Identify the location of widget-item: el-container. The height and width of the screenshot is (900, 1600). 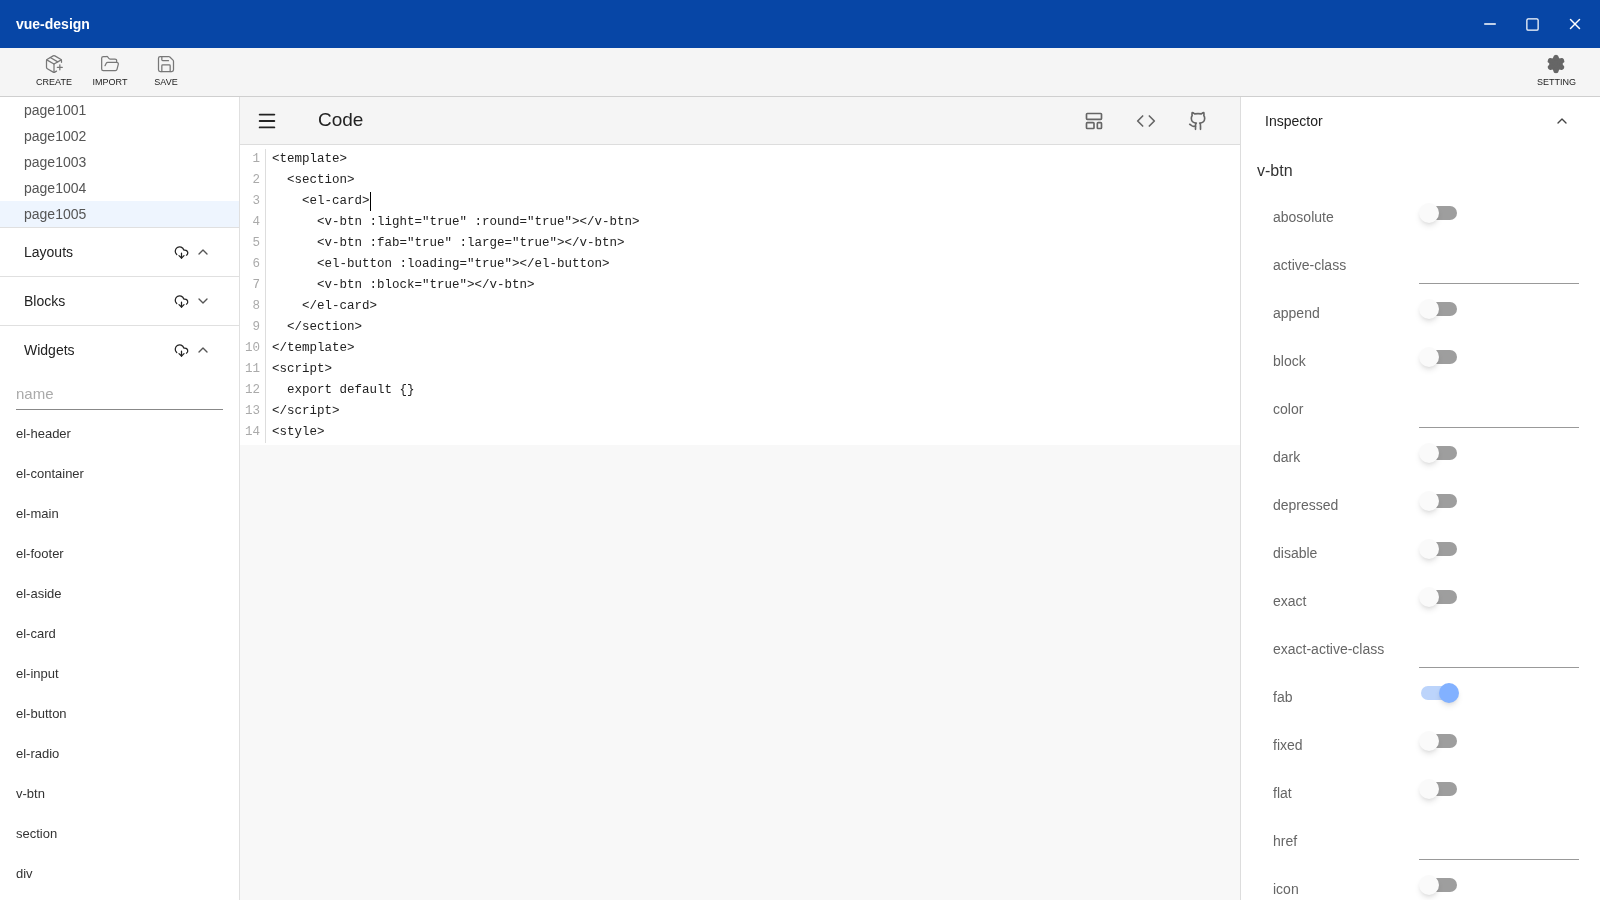
(119, 474).